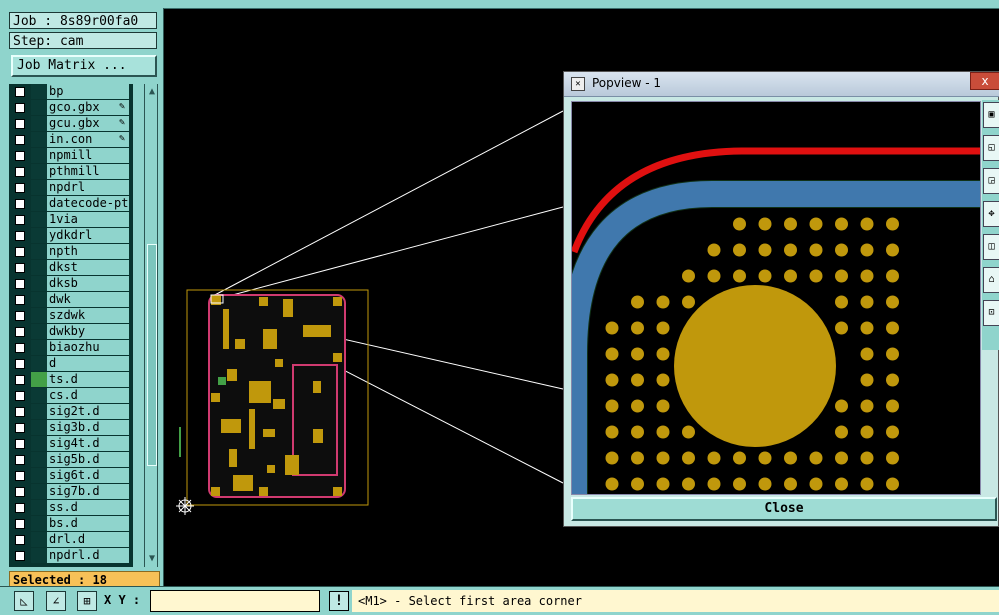  What do you see at coordinates (88, 331) in the screenshot?
I see `layer-name: dwkby` at bounding box center [88, 331].